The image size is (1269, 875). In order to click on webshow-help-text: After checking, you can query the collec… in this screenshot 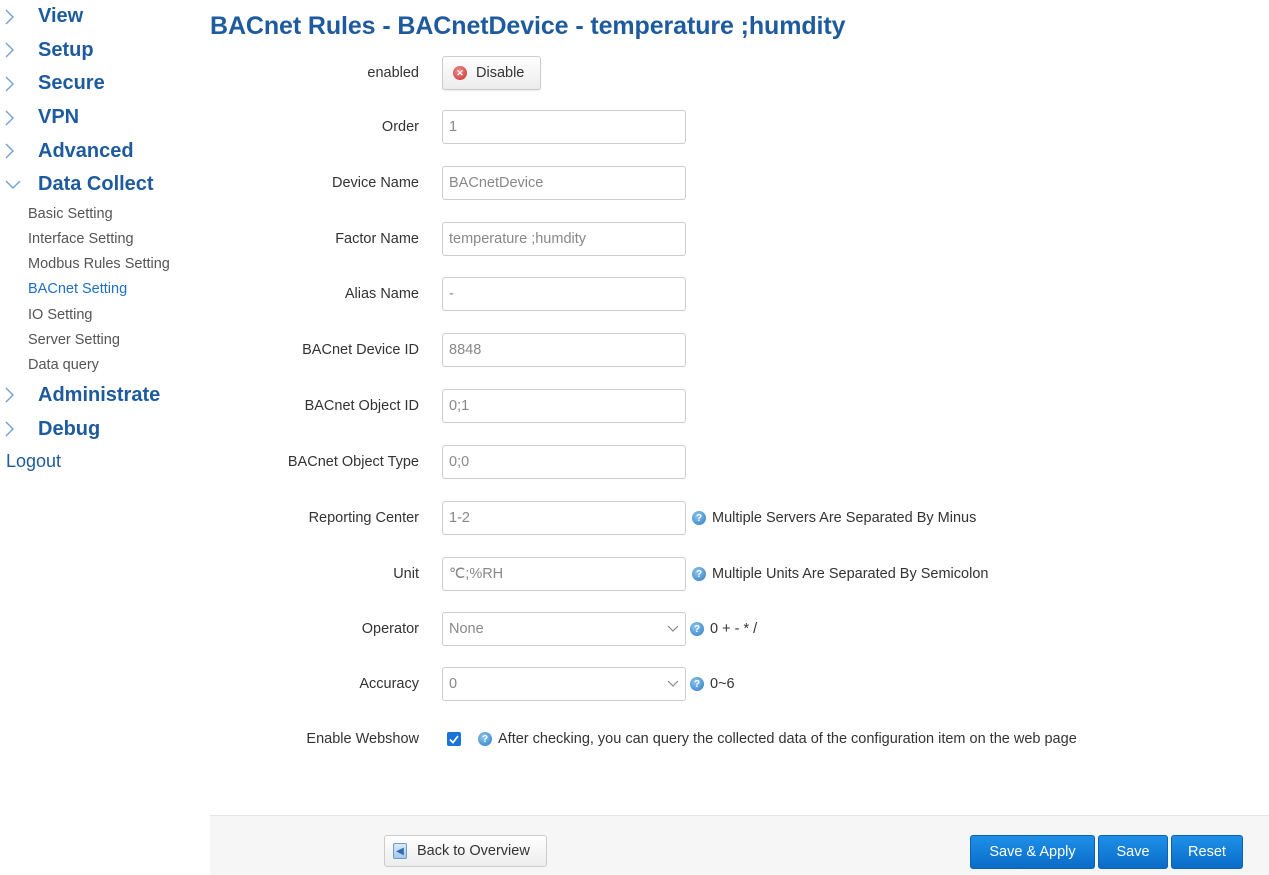, I will do `click(787, 739)`.